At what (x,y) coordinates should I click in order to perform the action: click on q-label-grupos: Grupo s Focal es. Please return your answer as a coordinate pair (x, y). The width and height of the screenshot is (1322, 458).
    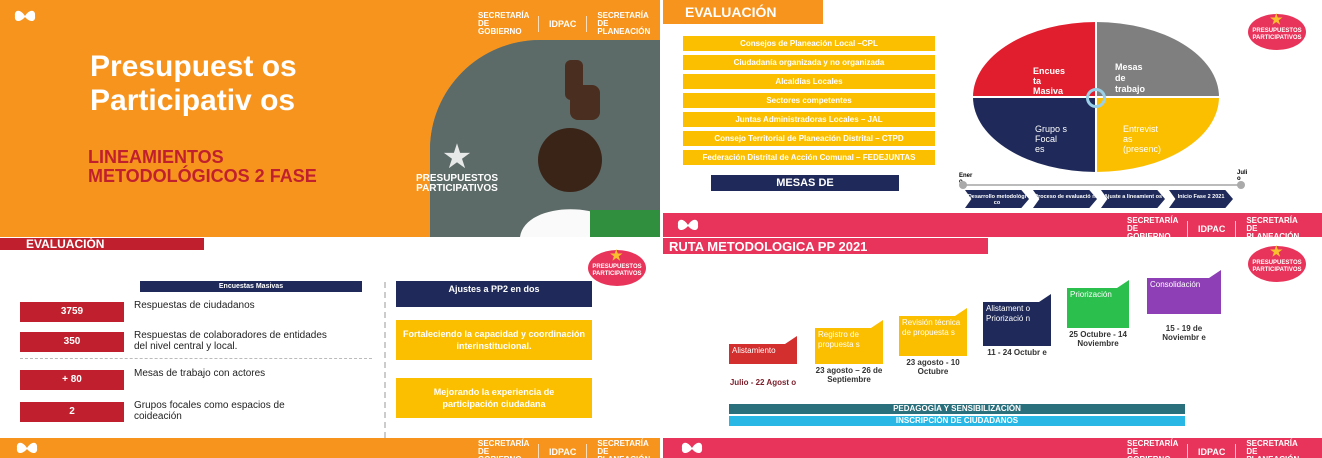
    Looking at the image, I should click on (1051, 139).